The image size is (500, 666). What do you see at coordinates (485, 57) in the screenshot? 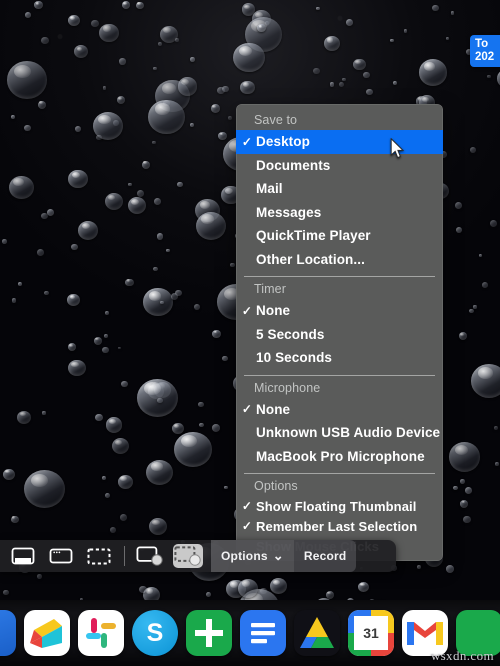
I see `badge-line-2: 202` at bounding box center [485, 57].